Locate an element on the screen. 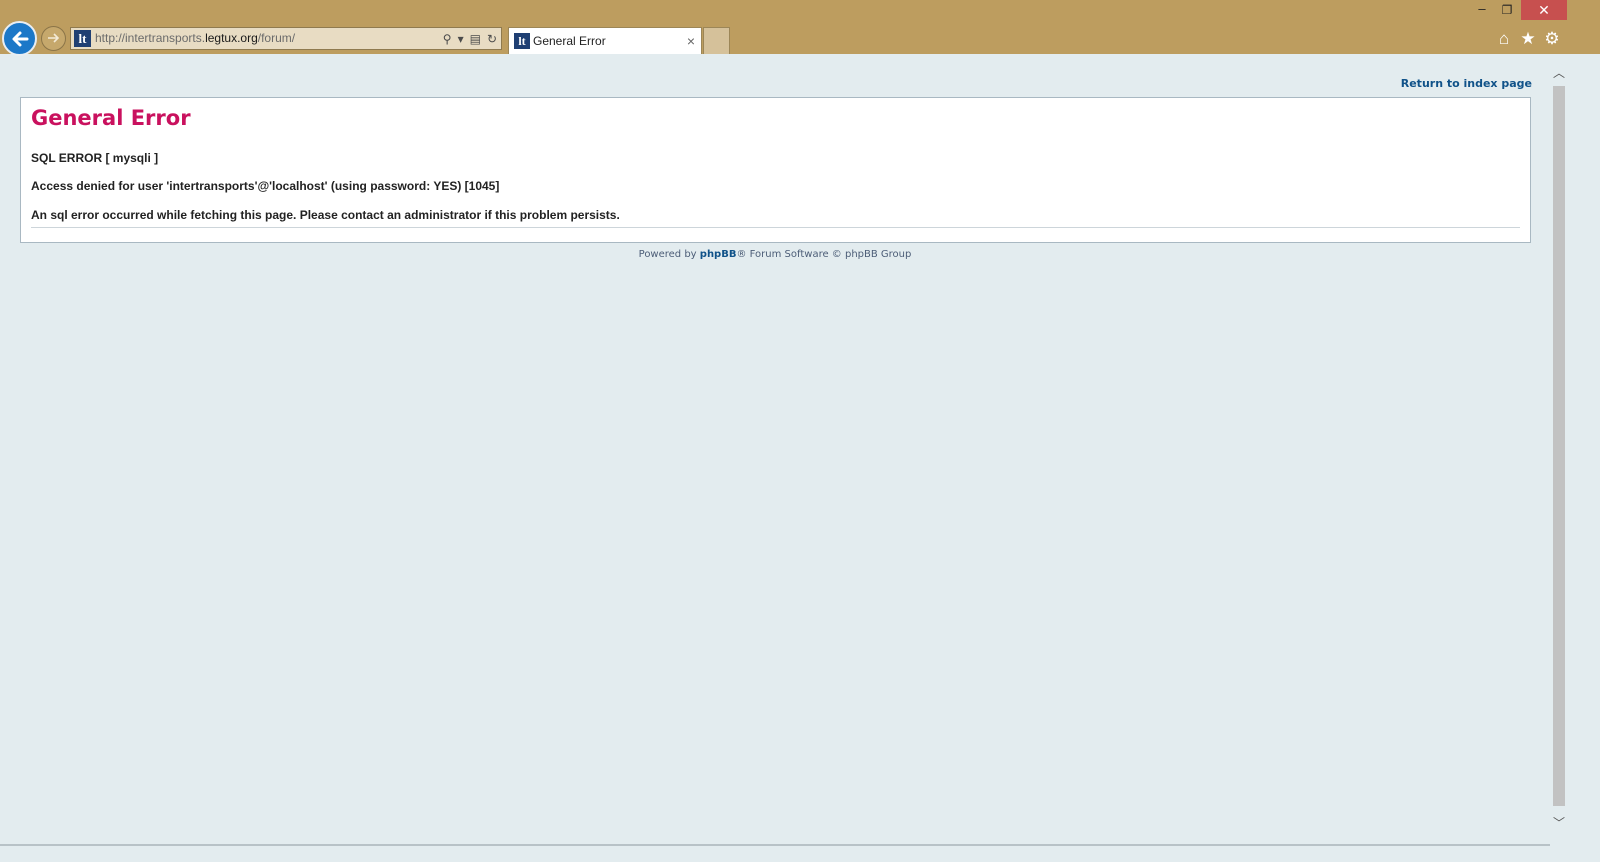 This screenshot has width=1600, height=862. tab-general-error: lt General Error × is located at coordinates (605, 40).